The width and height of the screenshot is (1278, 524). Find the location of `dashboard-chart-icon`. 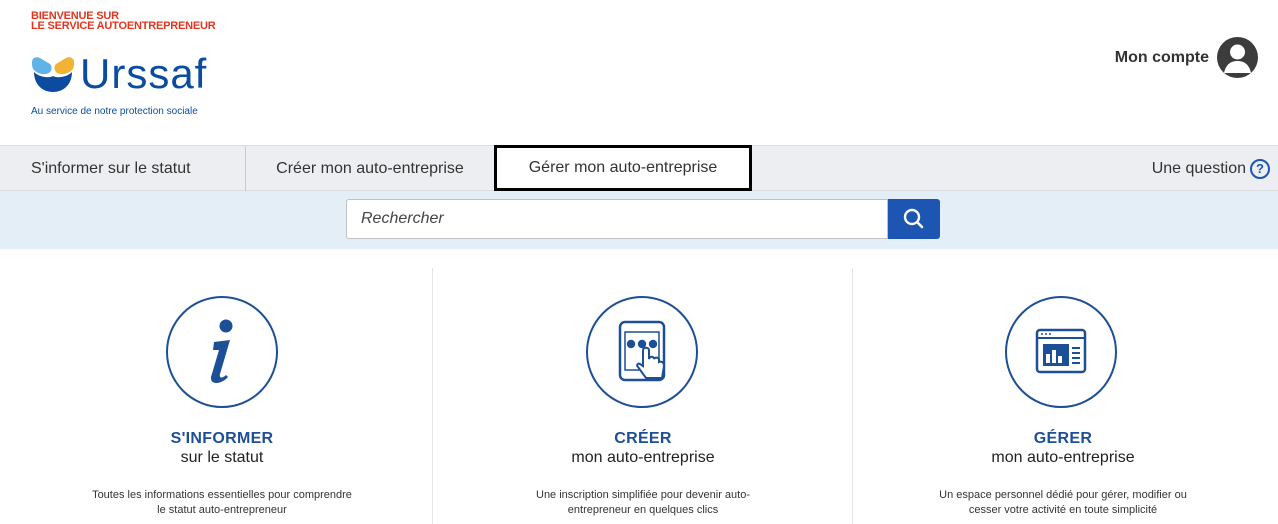

dashboard-chart-icon is located at coordinates (1061, 352).